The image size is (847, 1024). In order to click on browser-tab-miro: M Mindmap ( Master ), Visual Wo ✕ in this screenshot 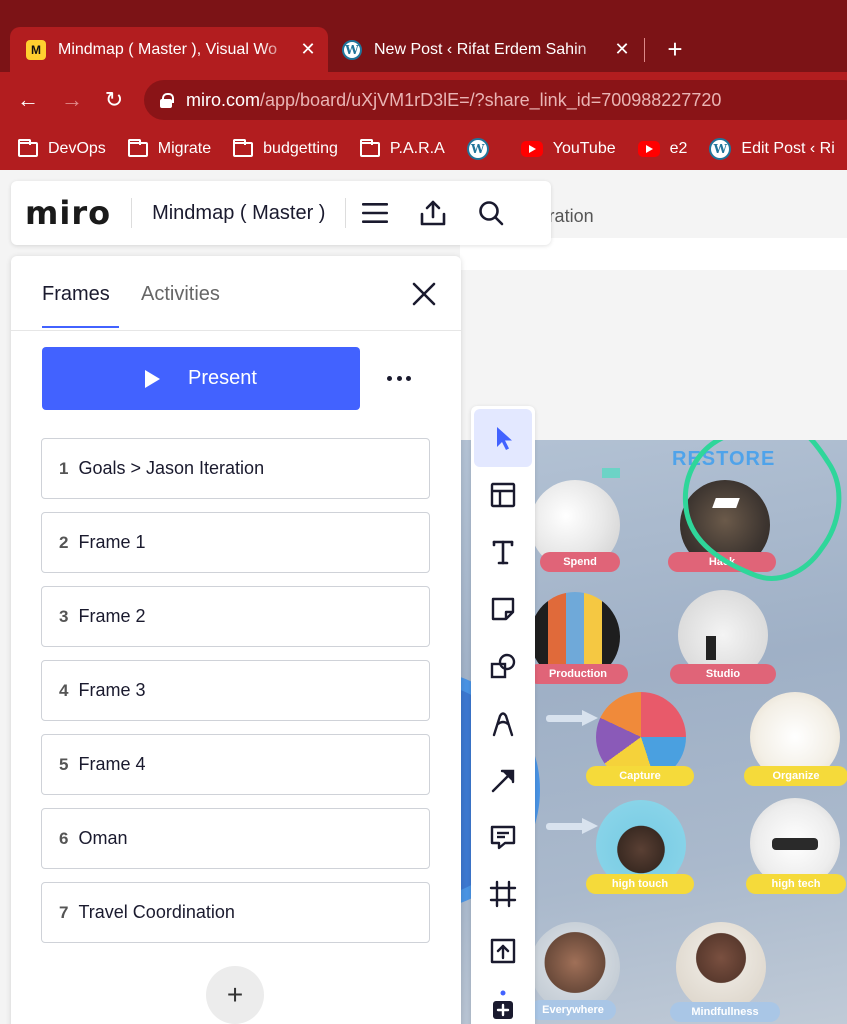, I will do `click(169, 49)`.